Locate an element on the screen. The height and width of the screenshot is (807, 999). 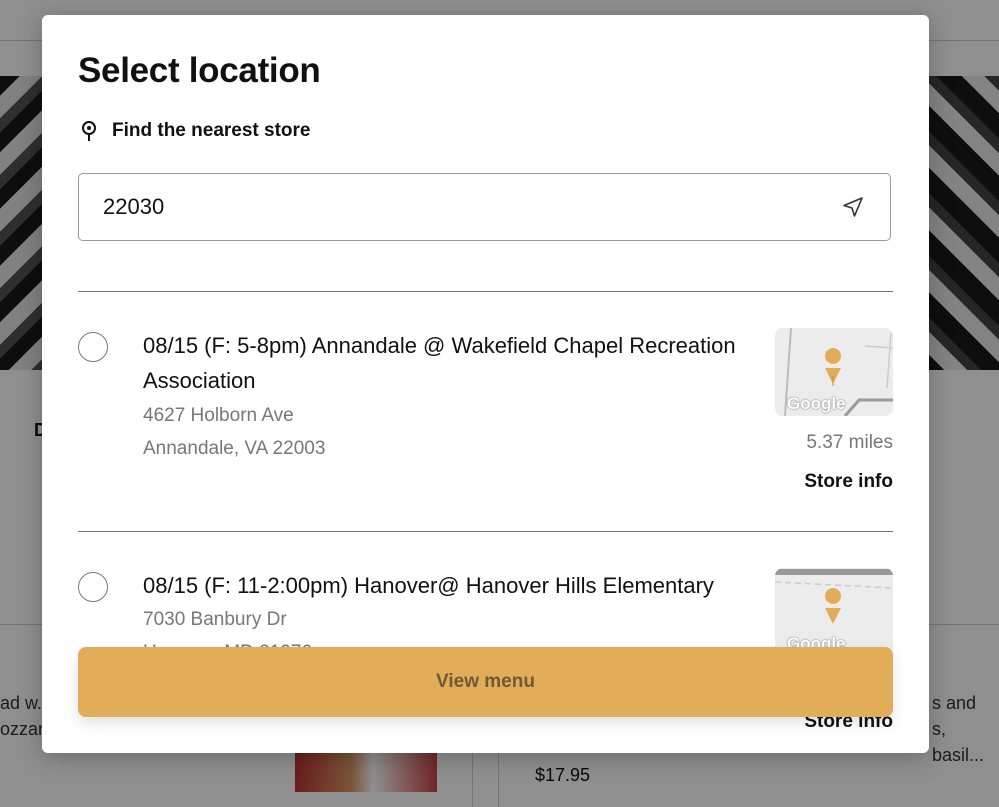
view-menu-button: View menu is located at coordinates (485, 682).